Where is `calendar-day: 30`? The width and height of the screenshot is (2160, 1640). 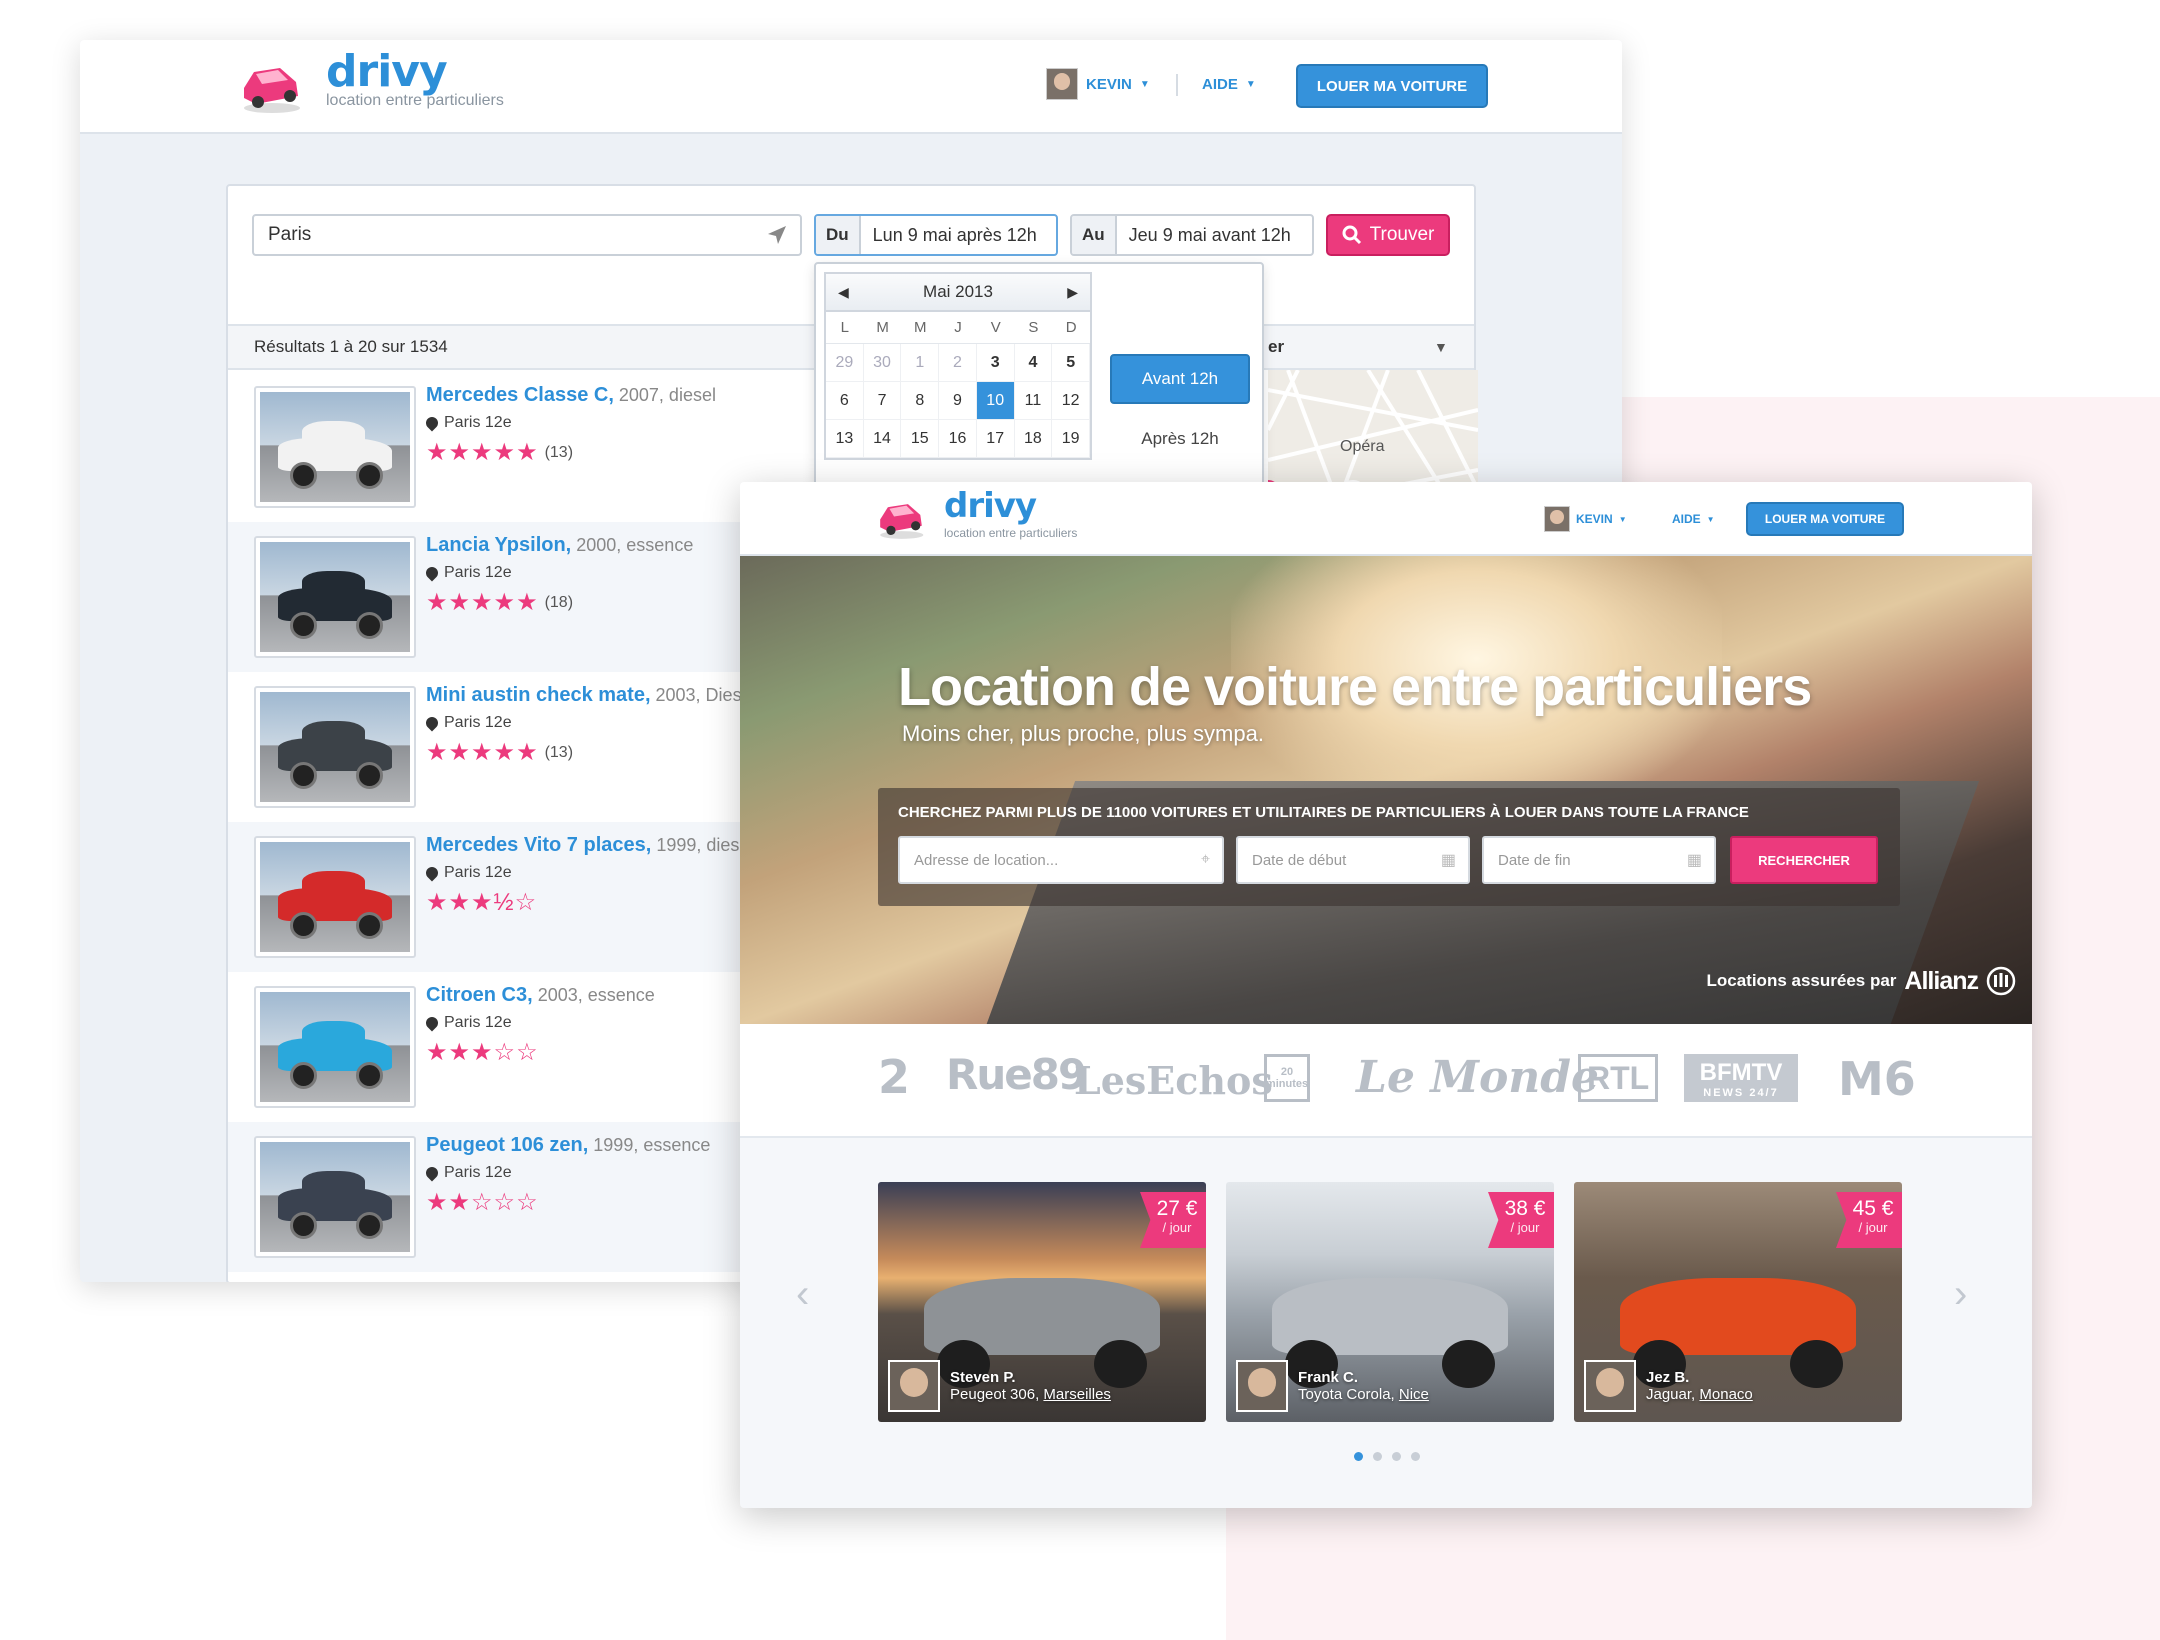
calendar-day: 30 is located at coordinates (882, 363).